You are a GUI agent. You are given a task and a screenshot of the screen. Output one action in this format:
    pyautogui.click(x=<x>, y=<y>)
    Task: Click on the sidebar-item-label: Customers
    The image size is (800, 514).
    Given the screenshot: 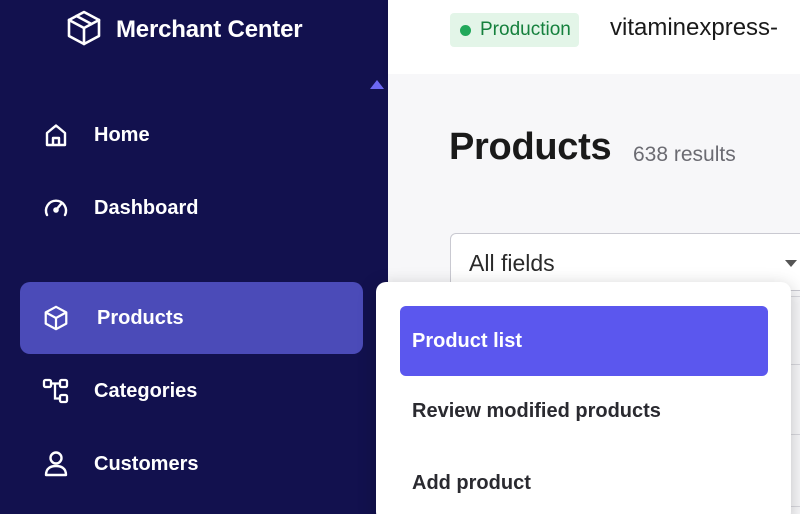 What is the action you would take?
    pyautogui.click(x=146, y=463)
    